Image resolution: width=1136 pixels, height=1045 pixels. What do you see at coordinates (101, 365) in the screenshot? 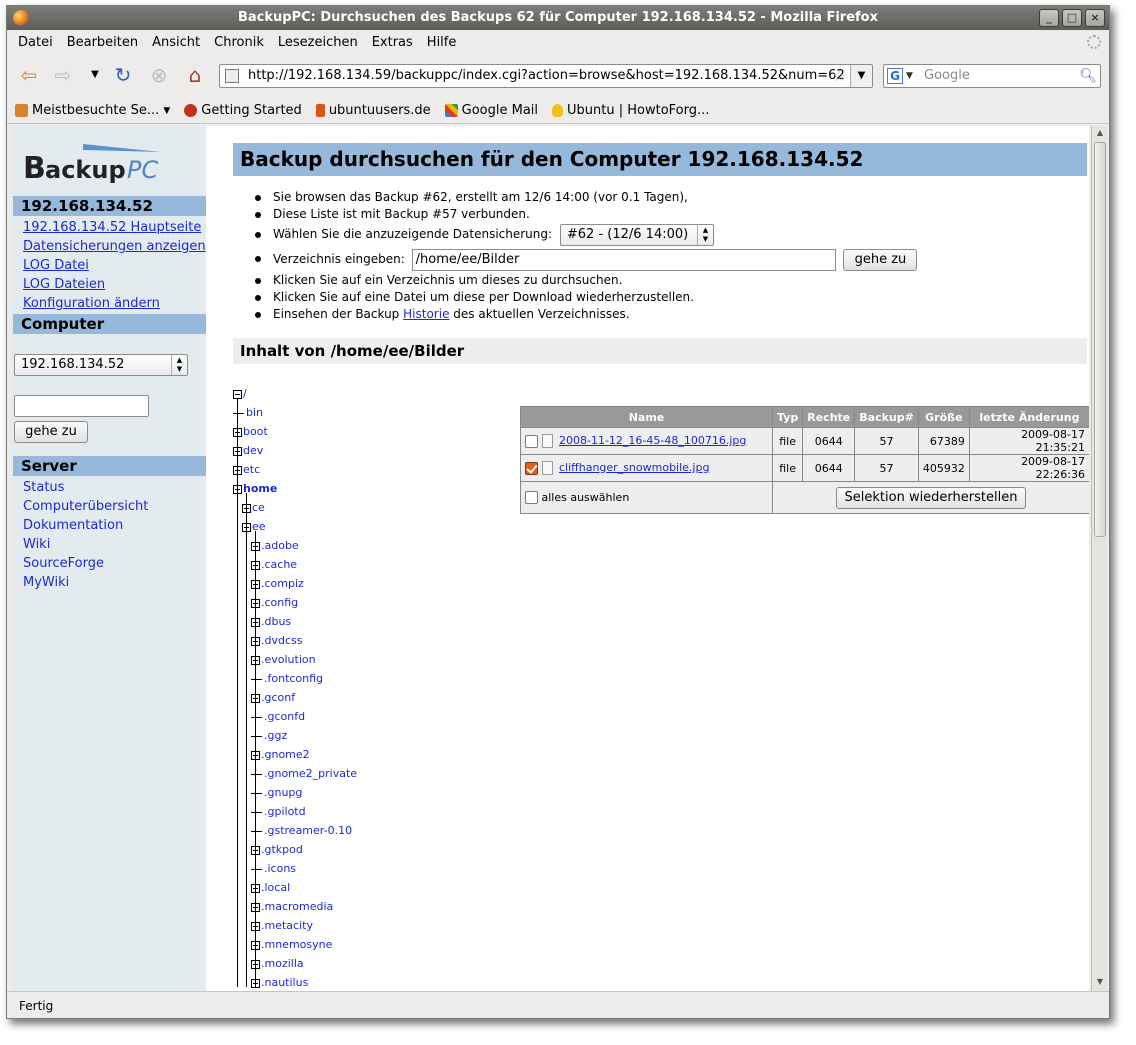
I see `host-select: 192.168.134.52 ▲ ▼` at bounding box center [101, 365].